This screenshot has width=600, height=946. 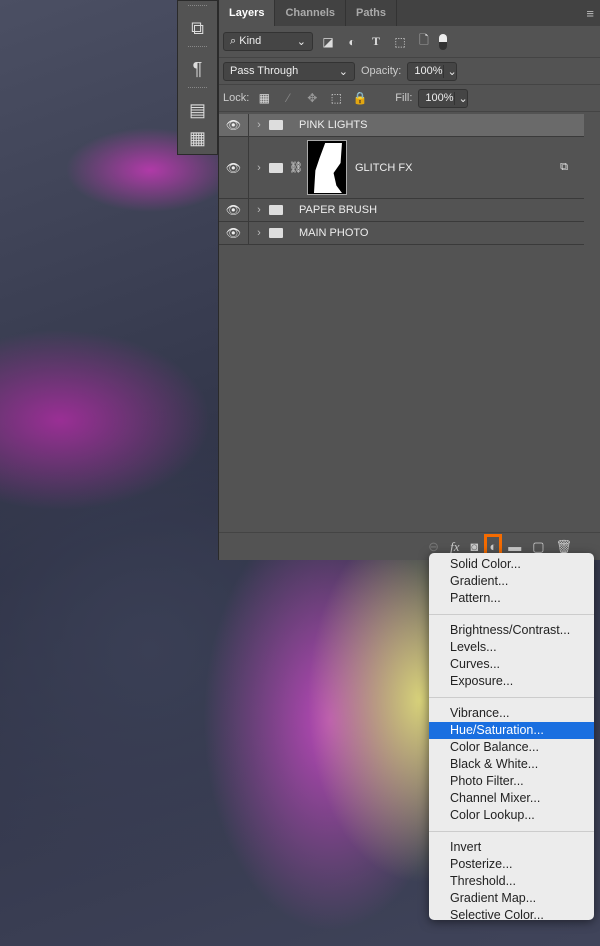 I want to click on tab-paths: Paths, so click(x=371, y=13).